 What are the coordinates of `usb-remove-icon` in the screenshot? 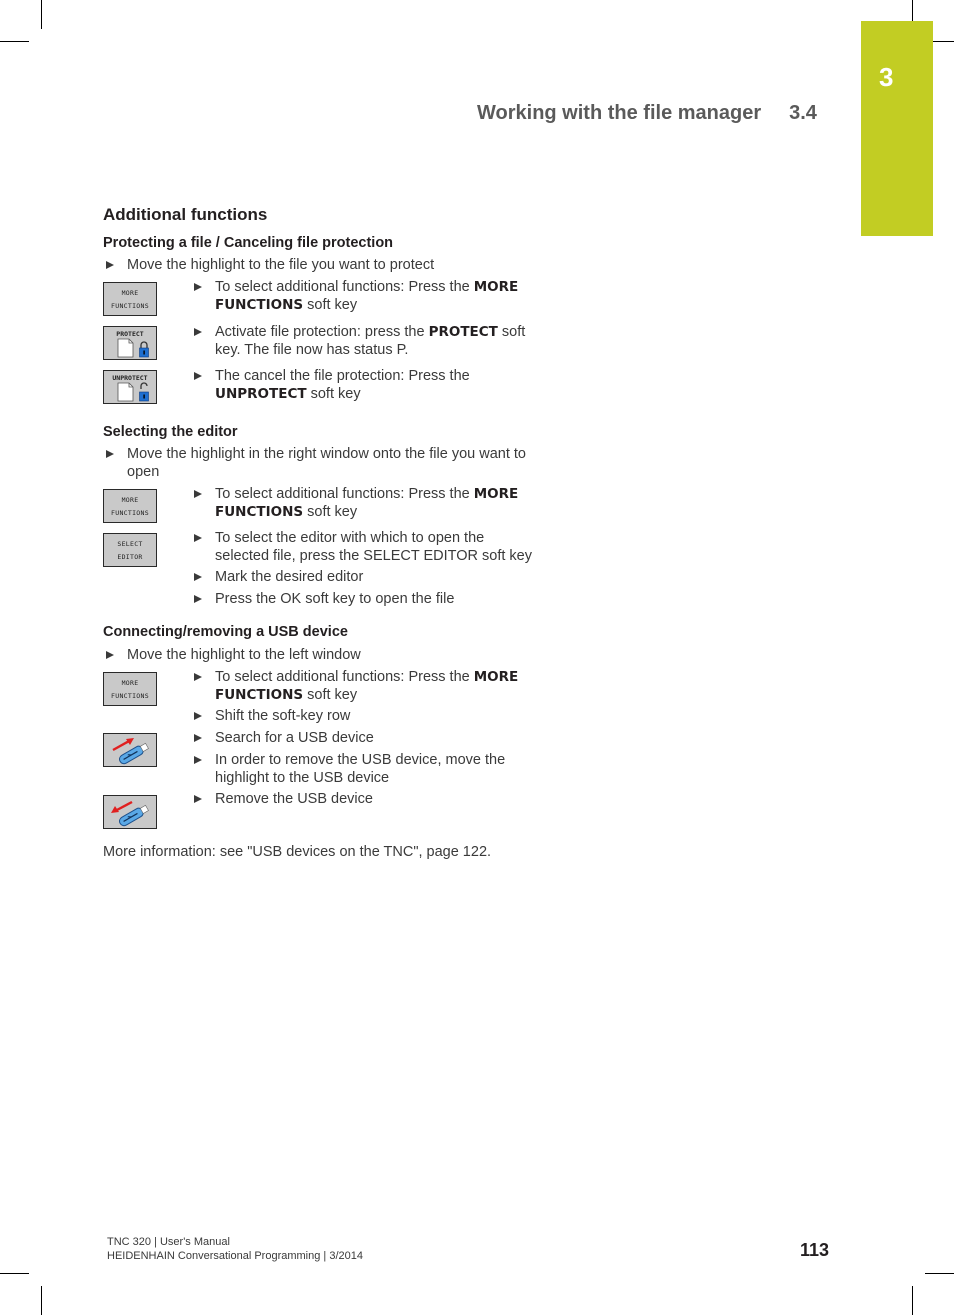 It's located at (130, 813).